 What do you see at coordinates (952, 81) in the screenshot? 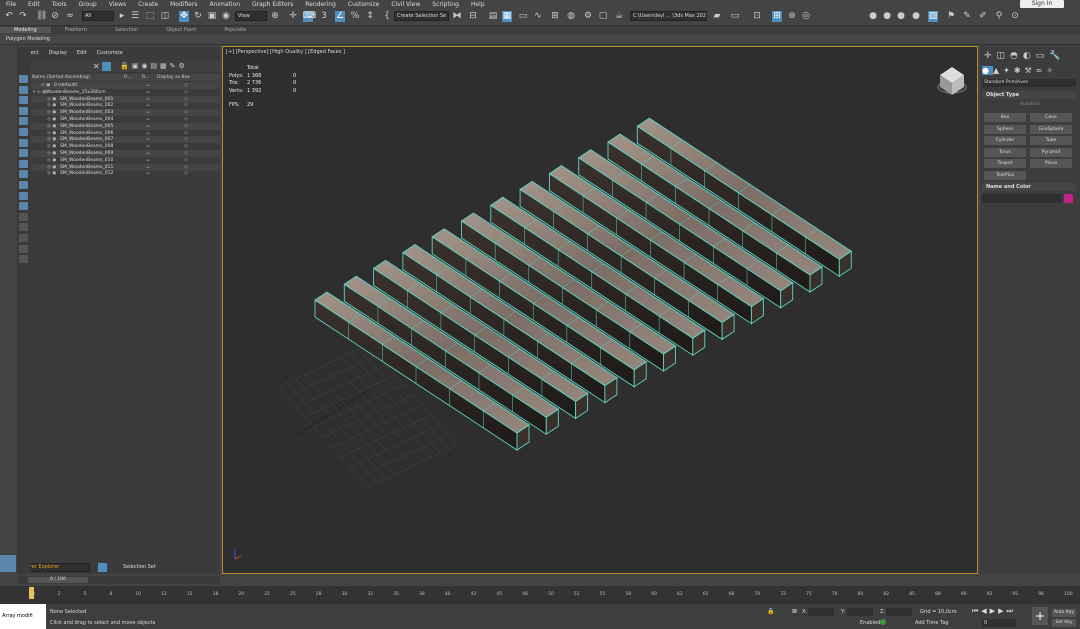
I see `viewcube-icon` at bounding box center [952, 81].